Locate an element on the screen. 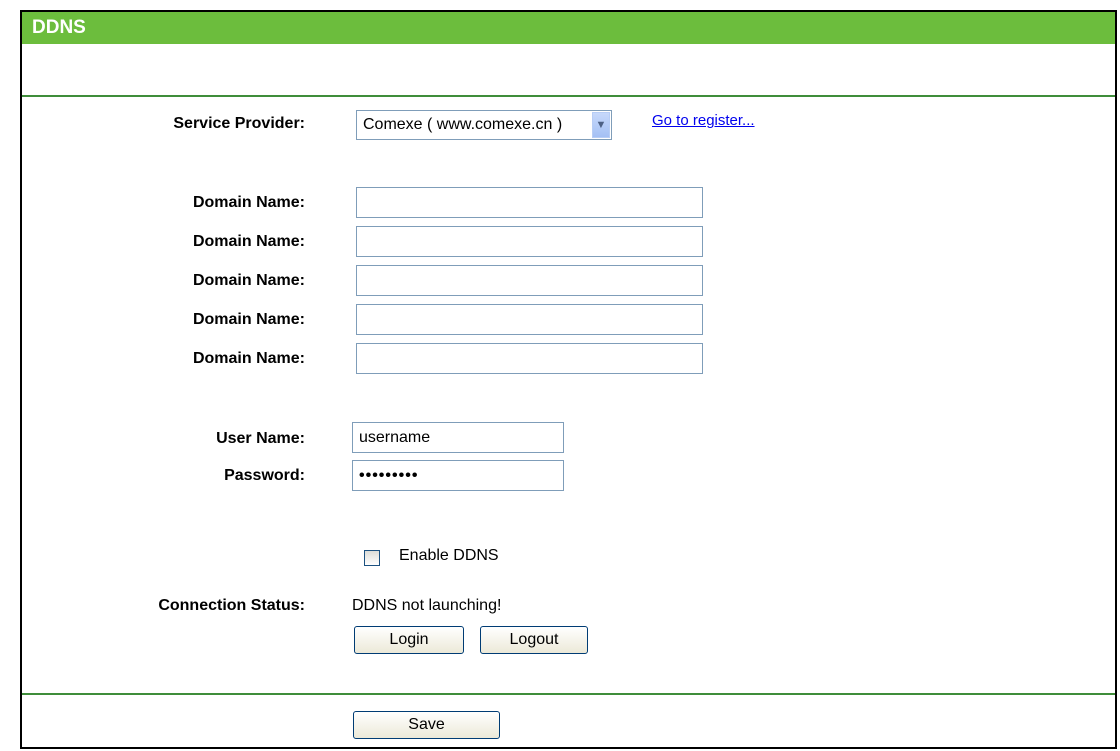 The width and height of the screenshot is (1120, 751). chevron-down-icon: ▼ is located at coordinates (601, 125).